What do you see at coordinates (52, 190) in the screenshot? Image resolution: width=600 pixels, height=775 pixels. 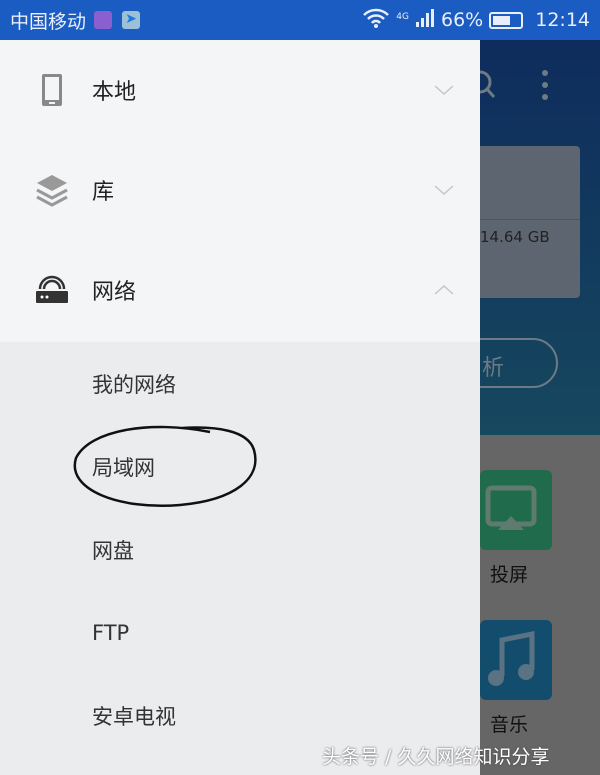 I see `layers-icon` at bounding box center [52, 190].